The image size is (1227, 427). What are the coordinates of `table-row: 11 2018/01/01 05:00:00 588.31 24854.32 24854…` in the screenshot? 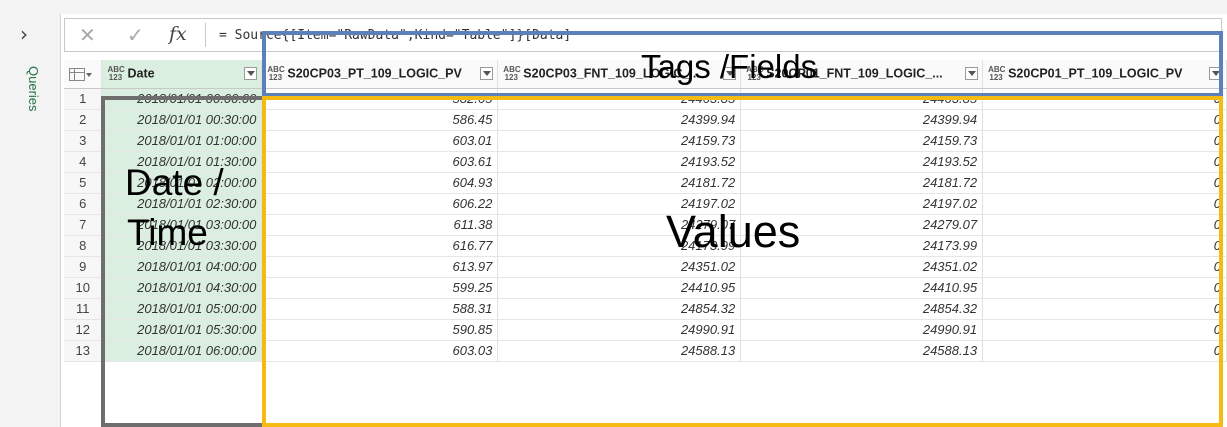 It's located at (645, 309).